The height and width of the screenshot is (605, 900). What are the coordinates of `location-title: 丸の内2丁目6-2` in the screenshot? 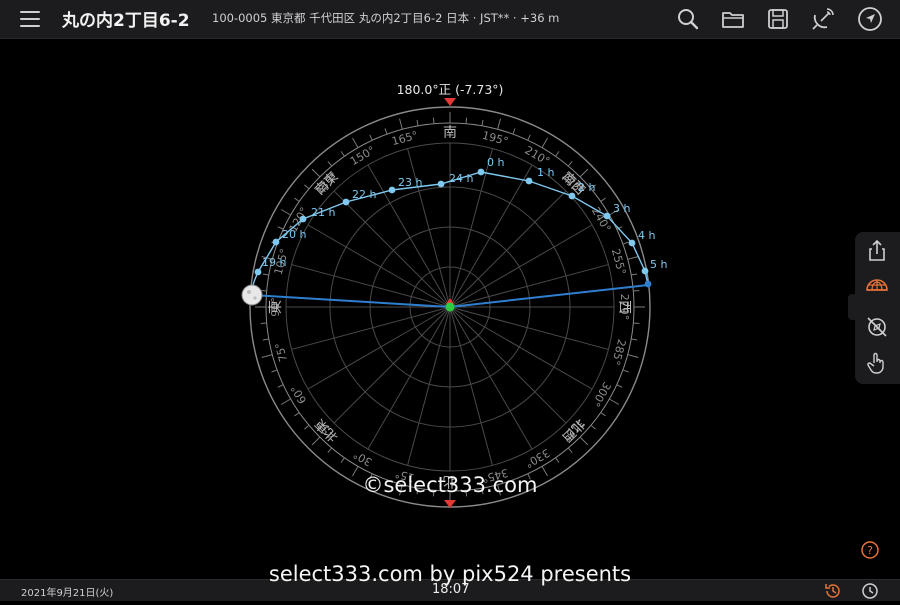 It's located at (126, 18).